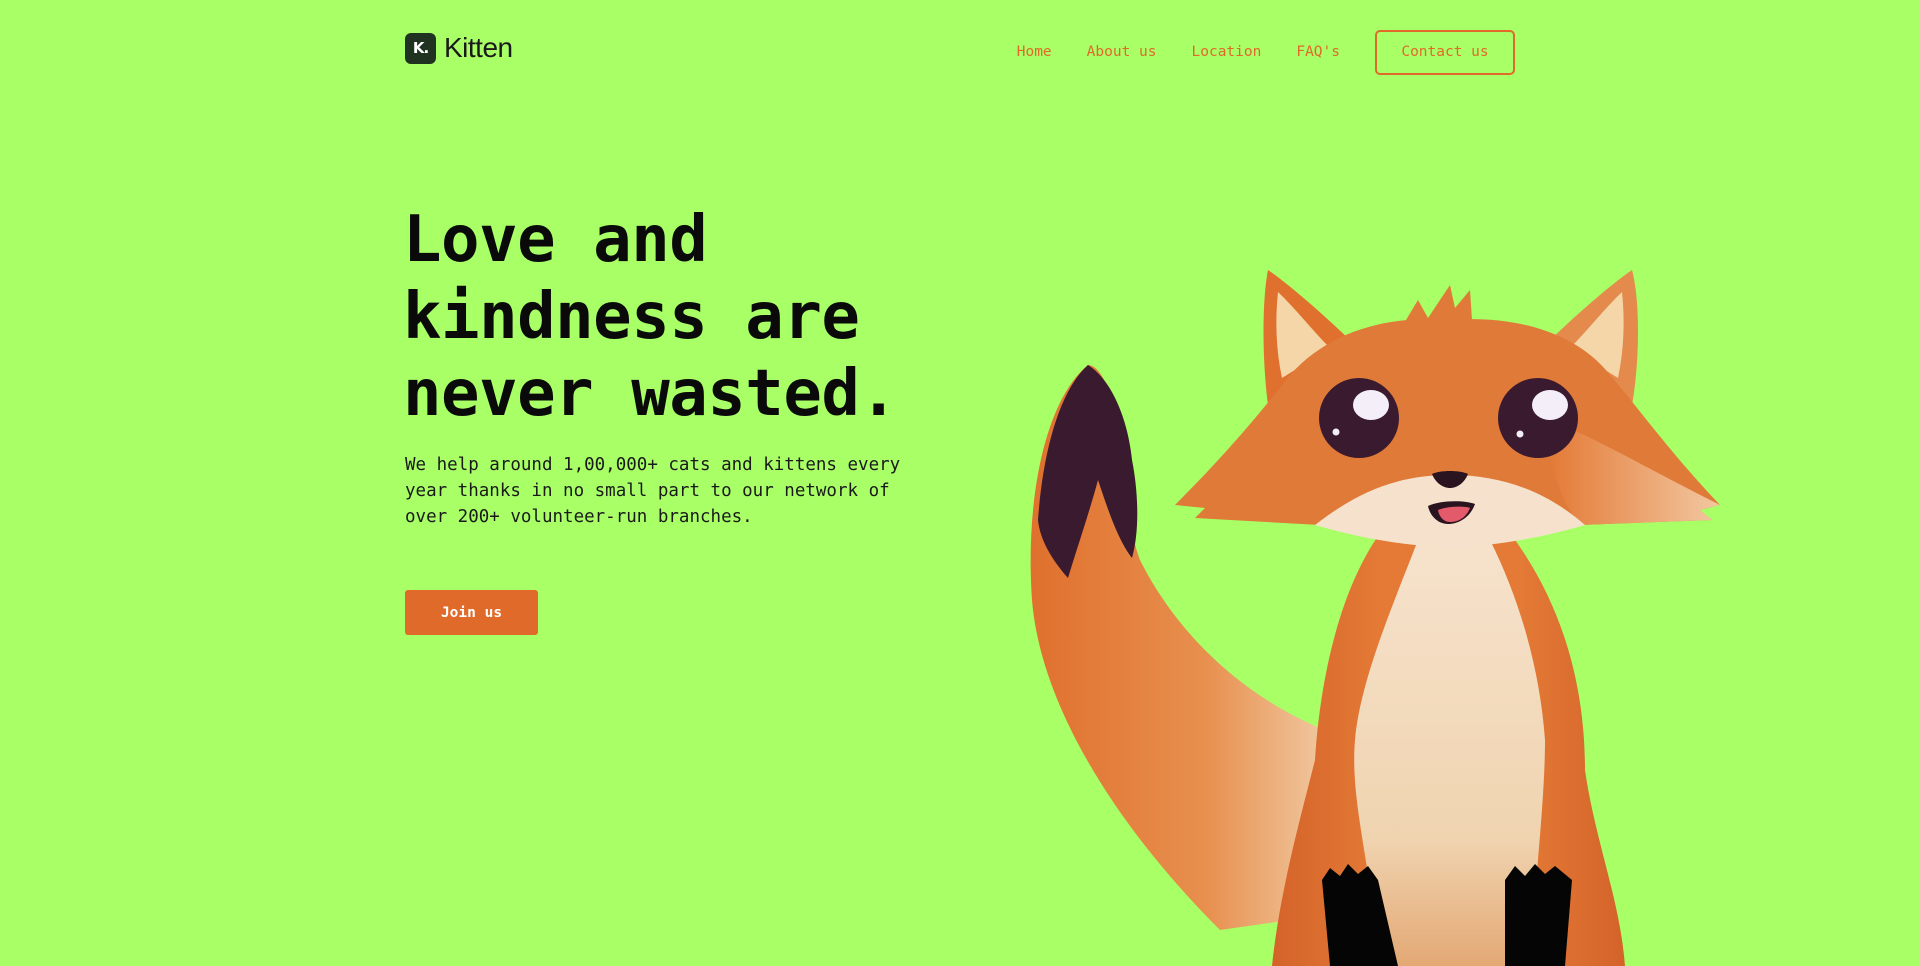  I want to click on contact-us-button: Contact us, so click(1445, 52).